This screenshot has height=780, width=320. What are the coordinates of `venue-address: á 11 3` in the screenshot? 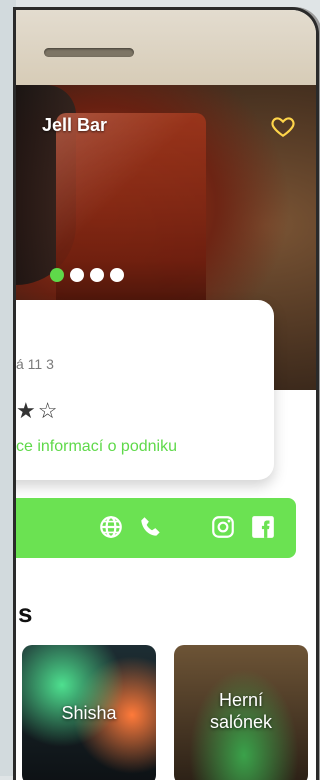 It's located at (35, 364).